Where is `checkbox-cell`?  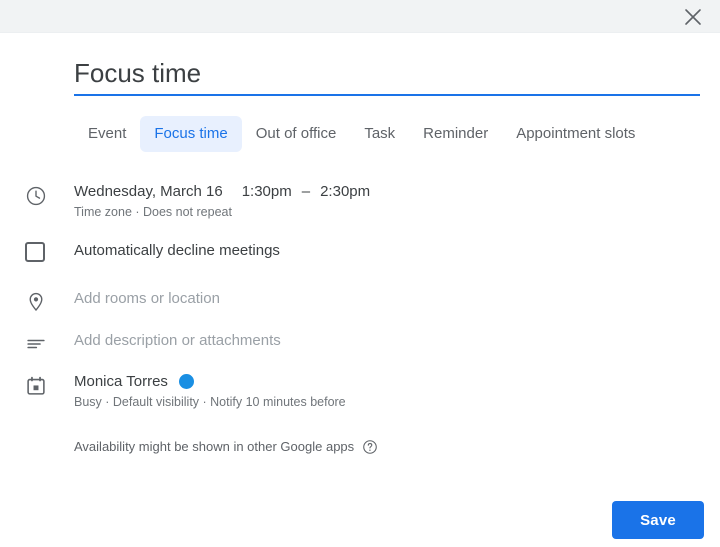
checkbox-cell is located at coordinates (37, 251).